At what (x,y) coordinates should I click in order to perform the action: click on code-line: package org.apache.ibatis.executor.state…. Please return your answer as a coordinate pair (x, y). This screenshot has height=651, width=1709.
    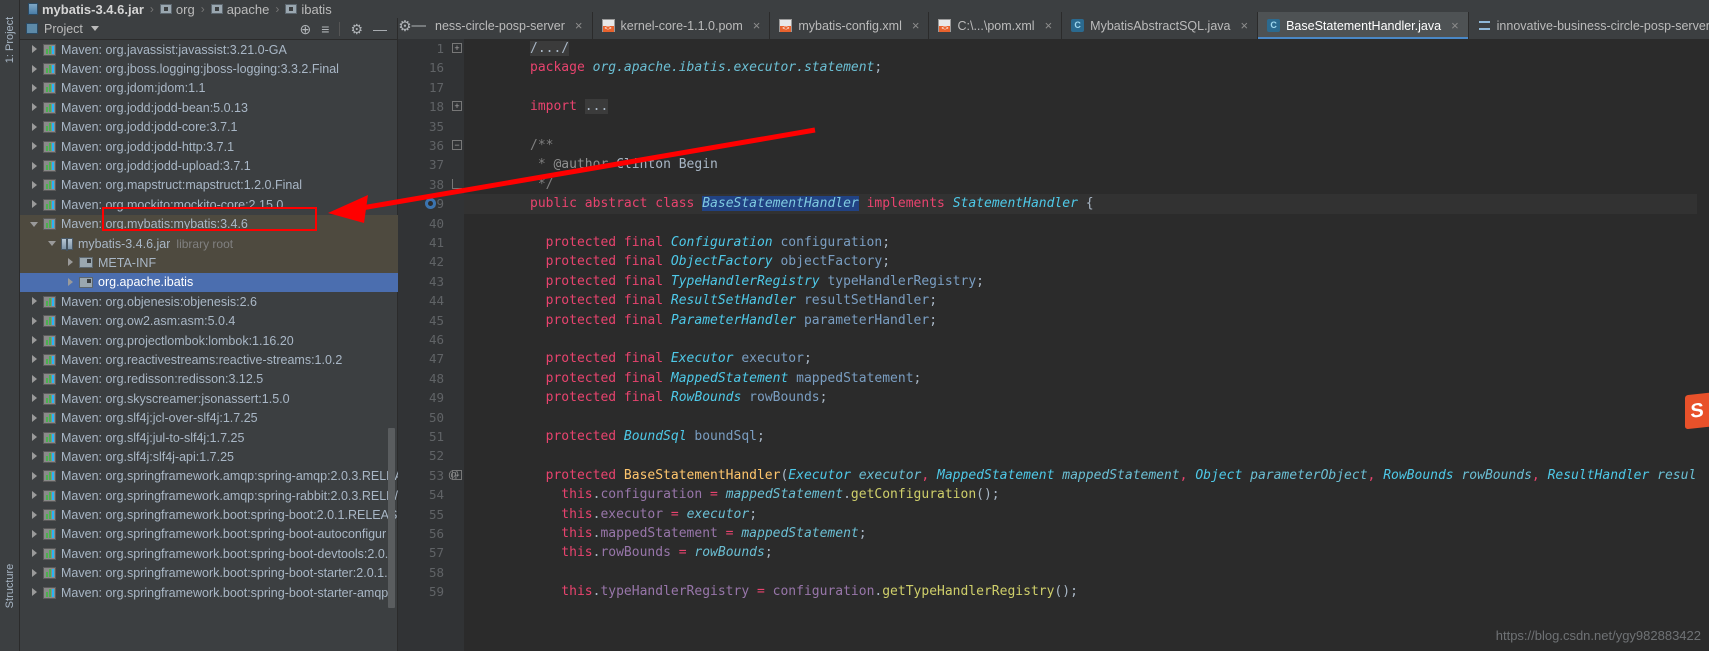
    Looking at the image, I should click on (706, 67).